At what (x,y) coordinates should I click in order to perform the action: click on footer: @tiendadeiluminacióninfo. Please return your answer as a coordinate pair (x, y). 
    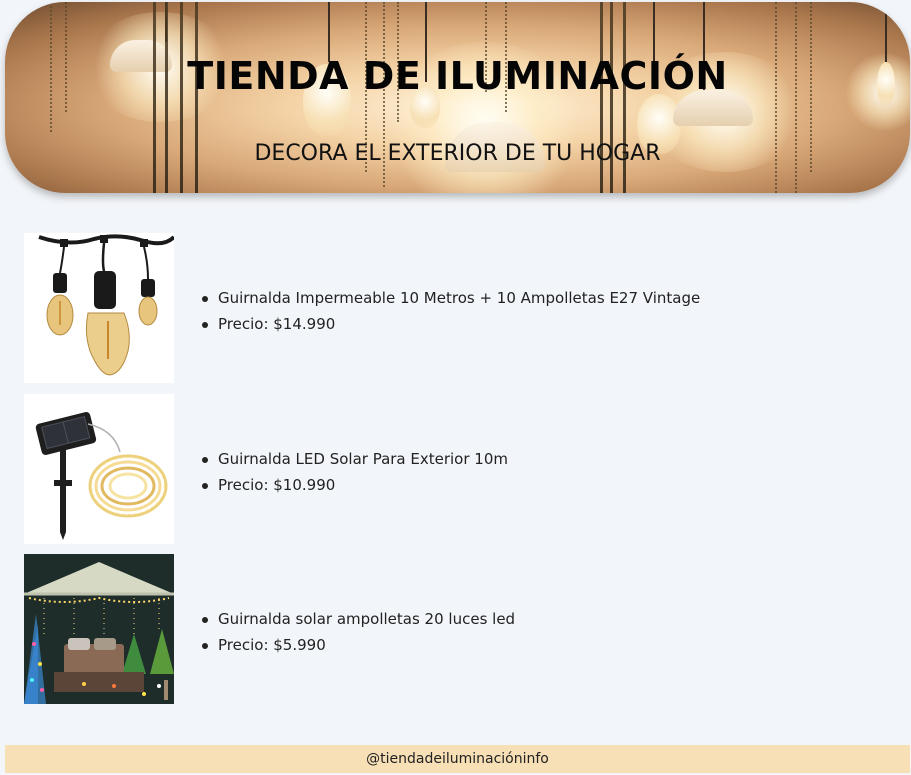
    Looking at the image, I should click on (457, 759).